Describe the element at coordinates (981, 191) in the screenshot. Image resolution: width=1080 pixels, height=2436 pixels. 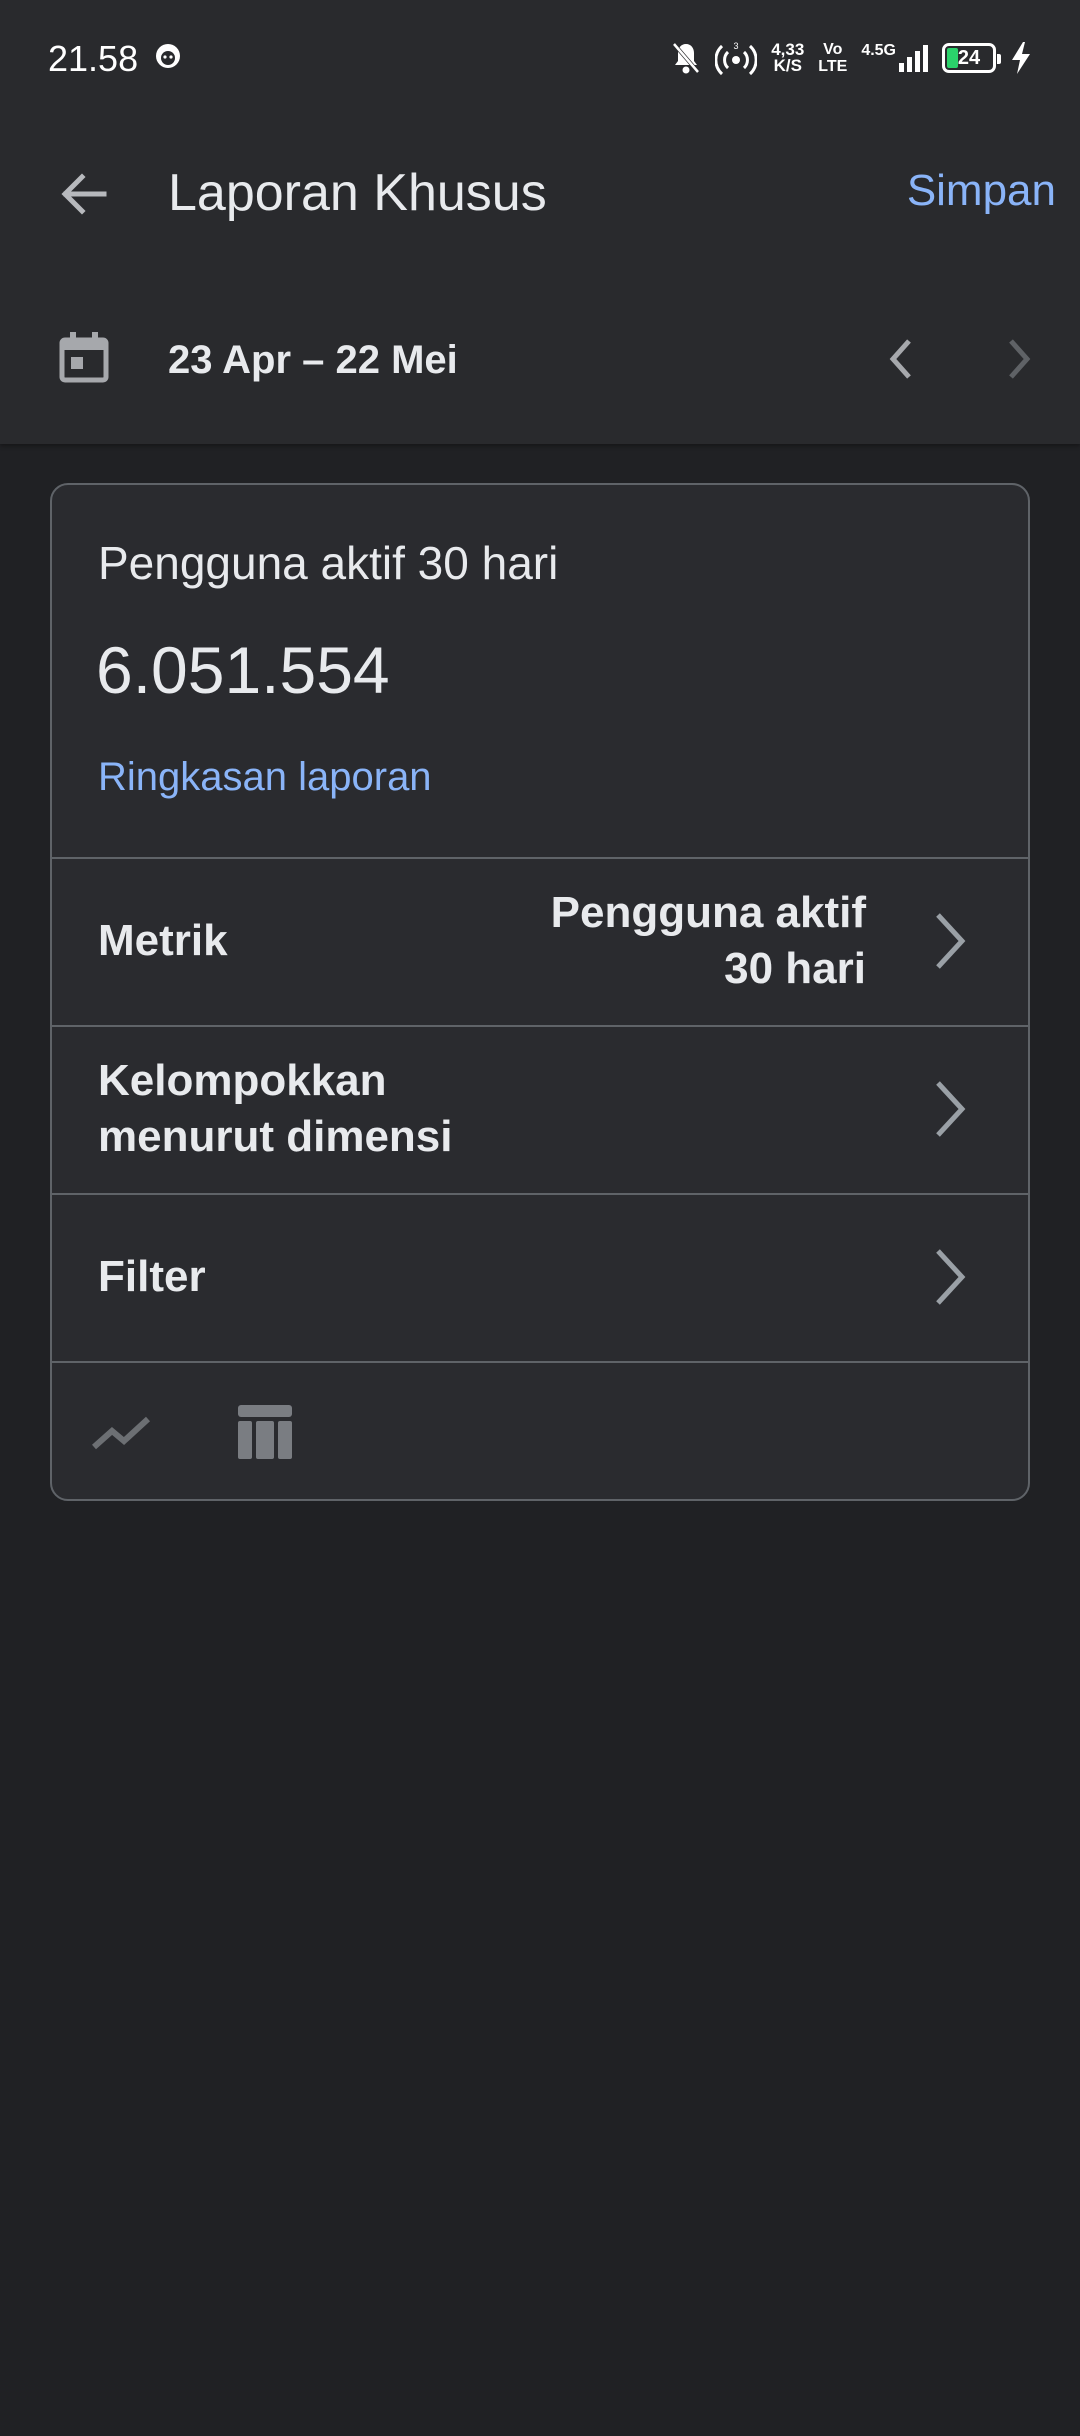
I see `save-button: Simpan` at that location.